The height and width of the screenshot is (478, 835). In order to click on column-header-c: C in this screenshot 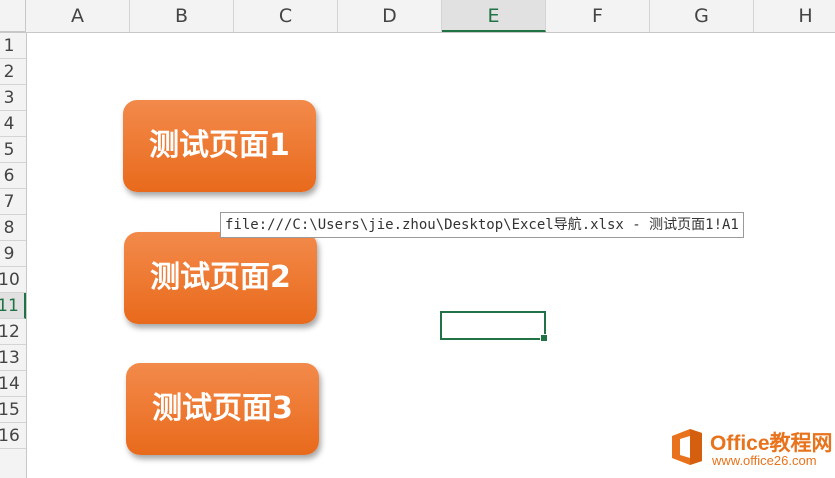, I will do `click(286, 16)`.